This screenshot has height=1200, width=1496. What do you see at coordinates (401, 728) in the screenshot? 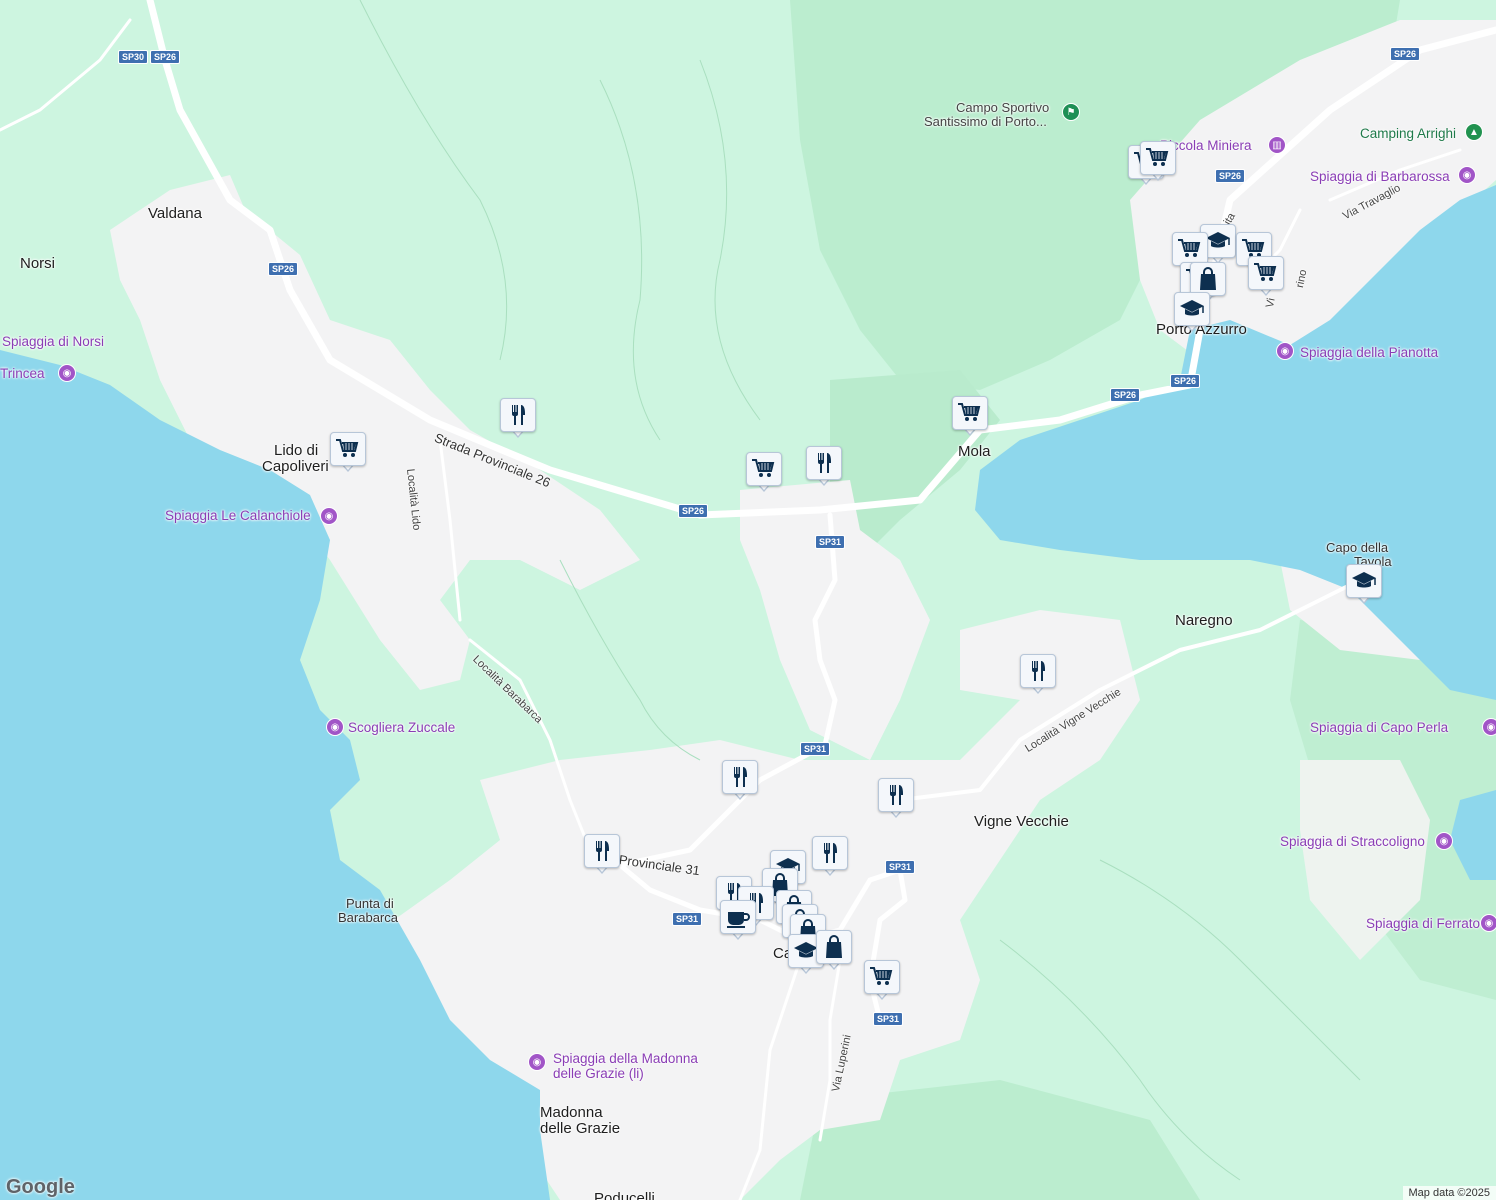
I see `poi-label-zuccale: Scogliera Zuccale` at bounding box center [401, 728].